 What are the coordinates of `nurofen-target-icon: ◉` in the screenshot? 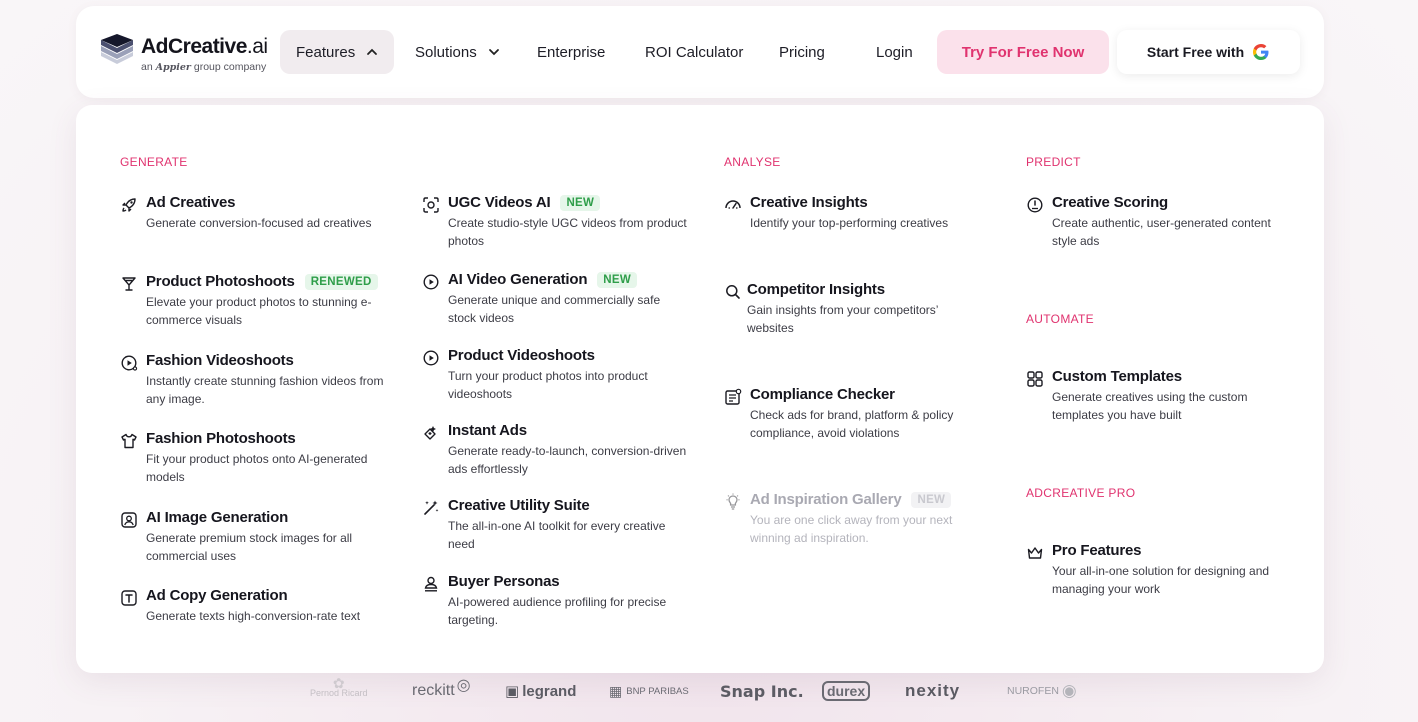 It's located at (1069, 690).